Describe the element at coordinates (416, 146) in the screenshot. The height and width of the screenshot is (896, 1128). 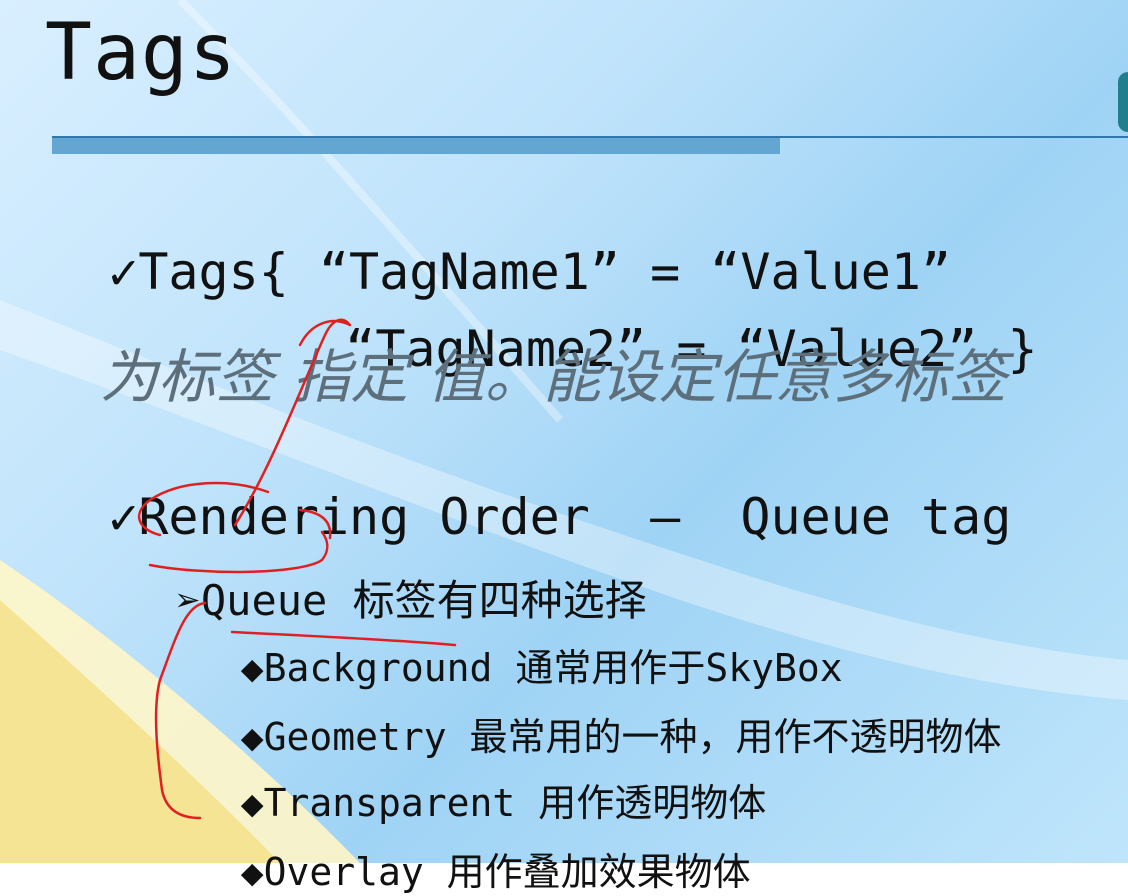
I see `title-underline` at that location.